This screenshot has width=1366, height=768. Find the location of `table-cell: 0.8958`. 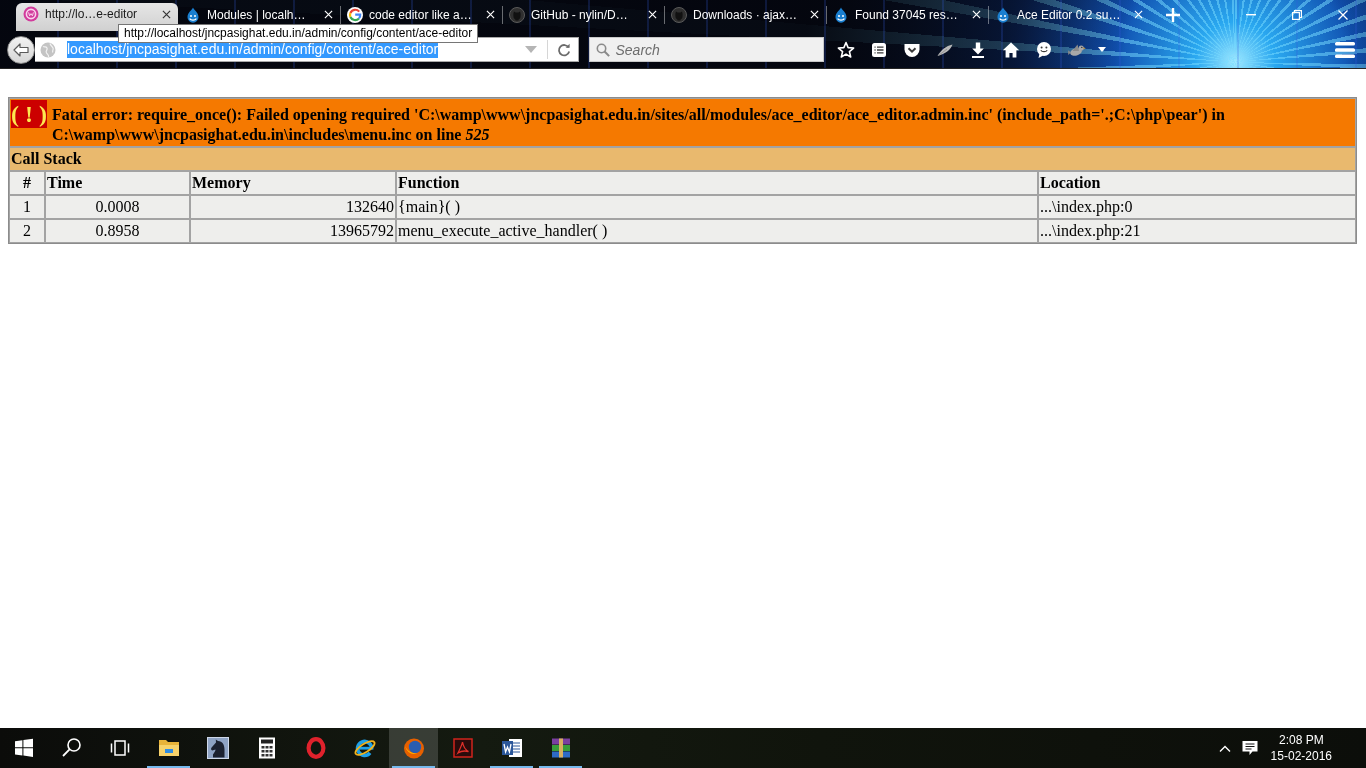

table-cell: 0.8958 is located at coordinates (117, 231).